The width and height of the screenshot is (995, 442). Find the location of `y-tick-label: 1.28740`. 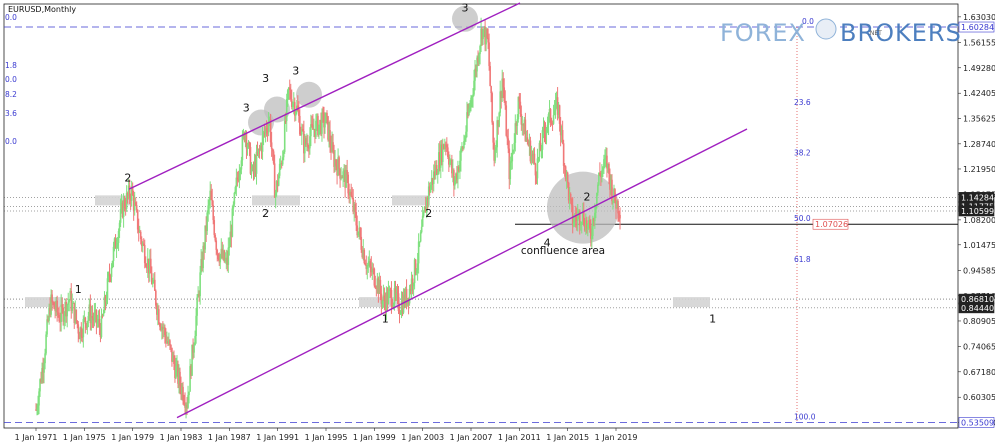

y-tick-label: 1.28740 is located at coordinates (979, 144).